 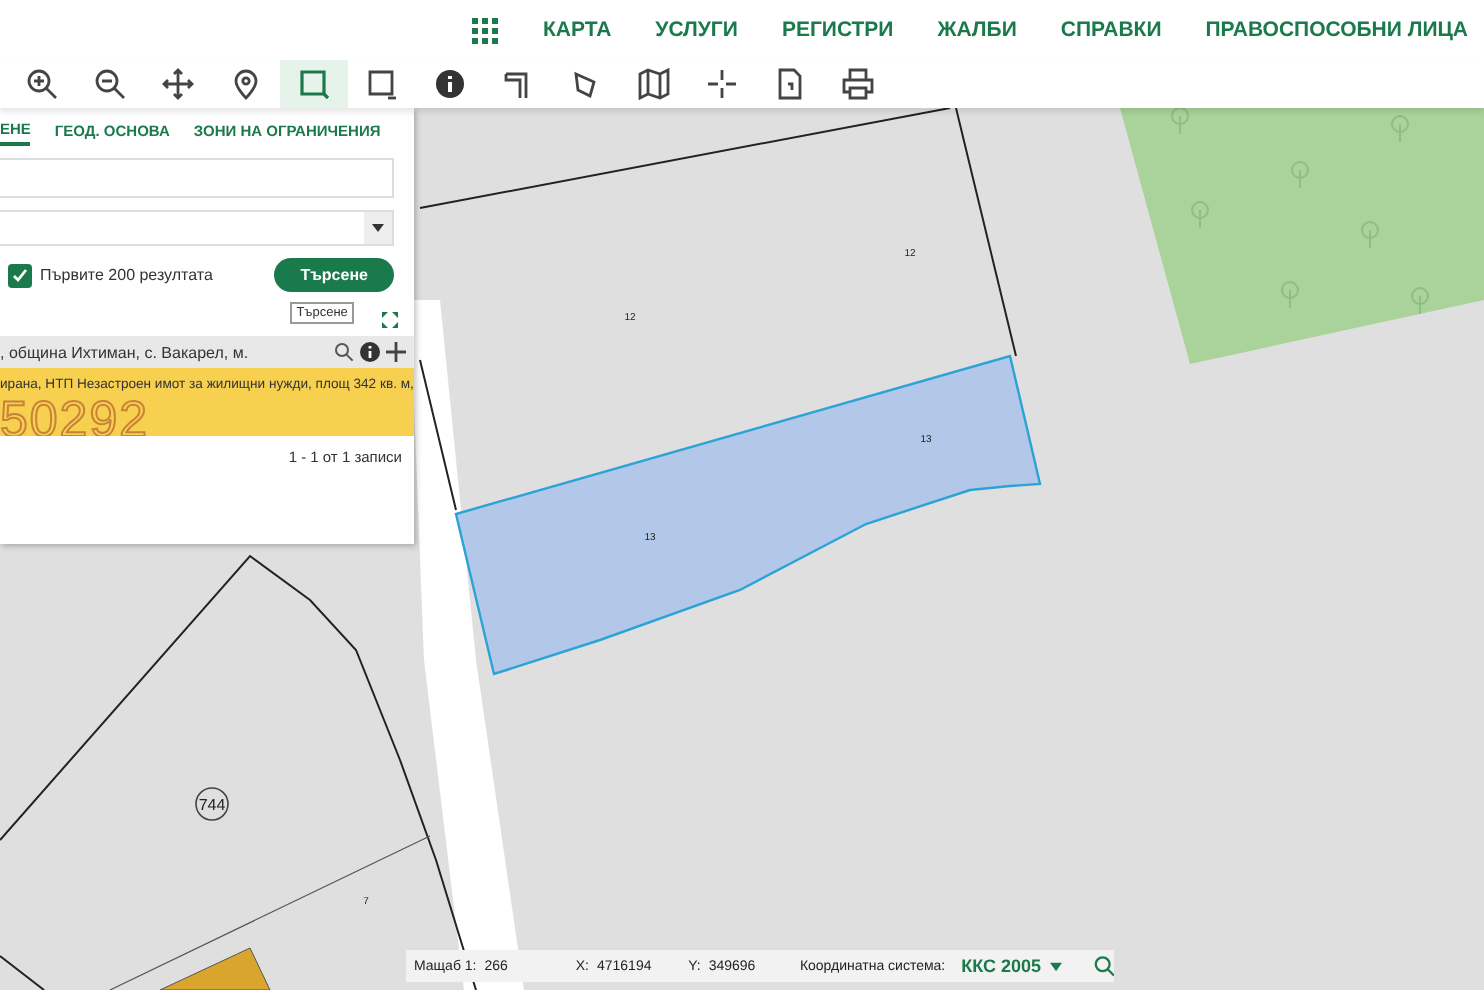 What do you see at coordinates (20, 275) in the screenshot?
I see `checkbox` at bounding box center [20, 275].